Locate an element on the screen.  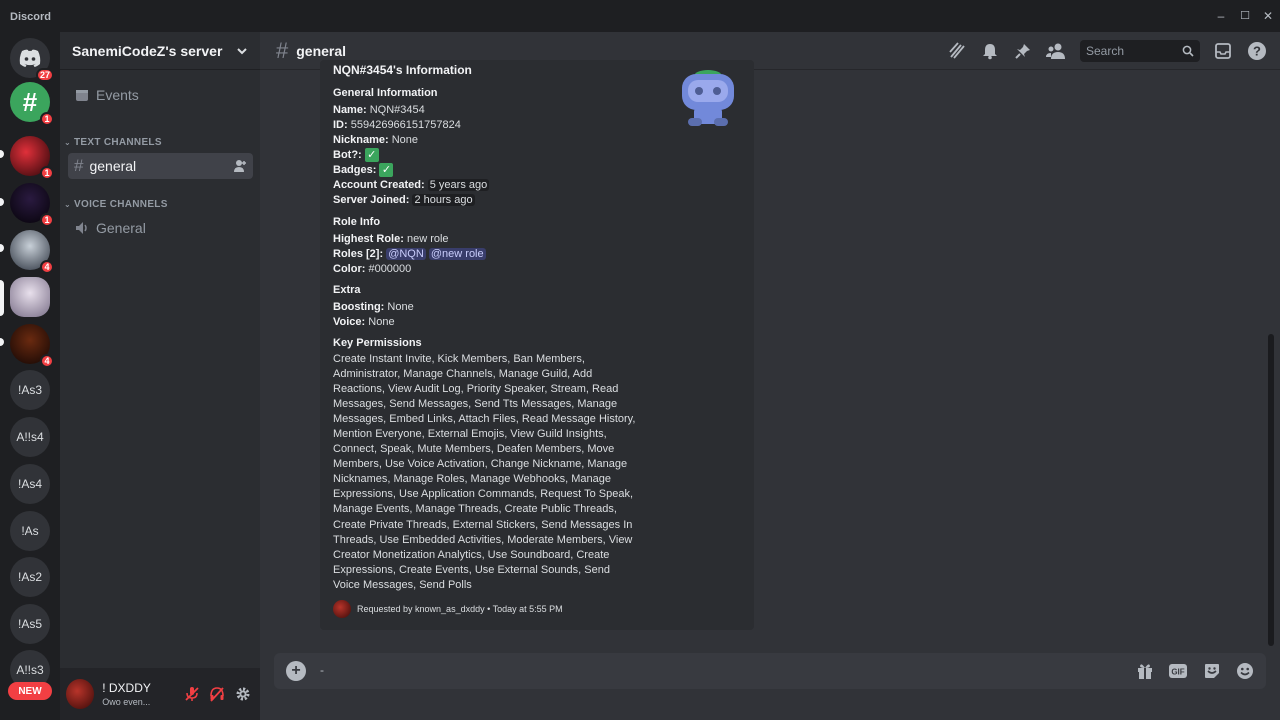
server-icon: !As2 is located at coordinates (30, 577).